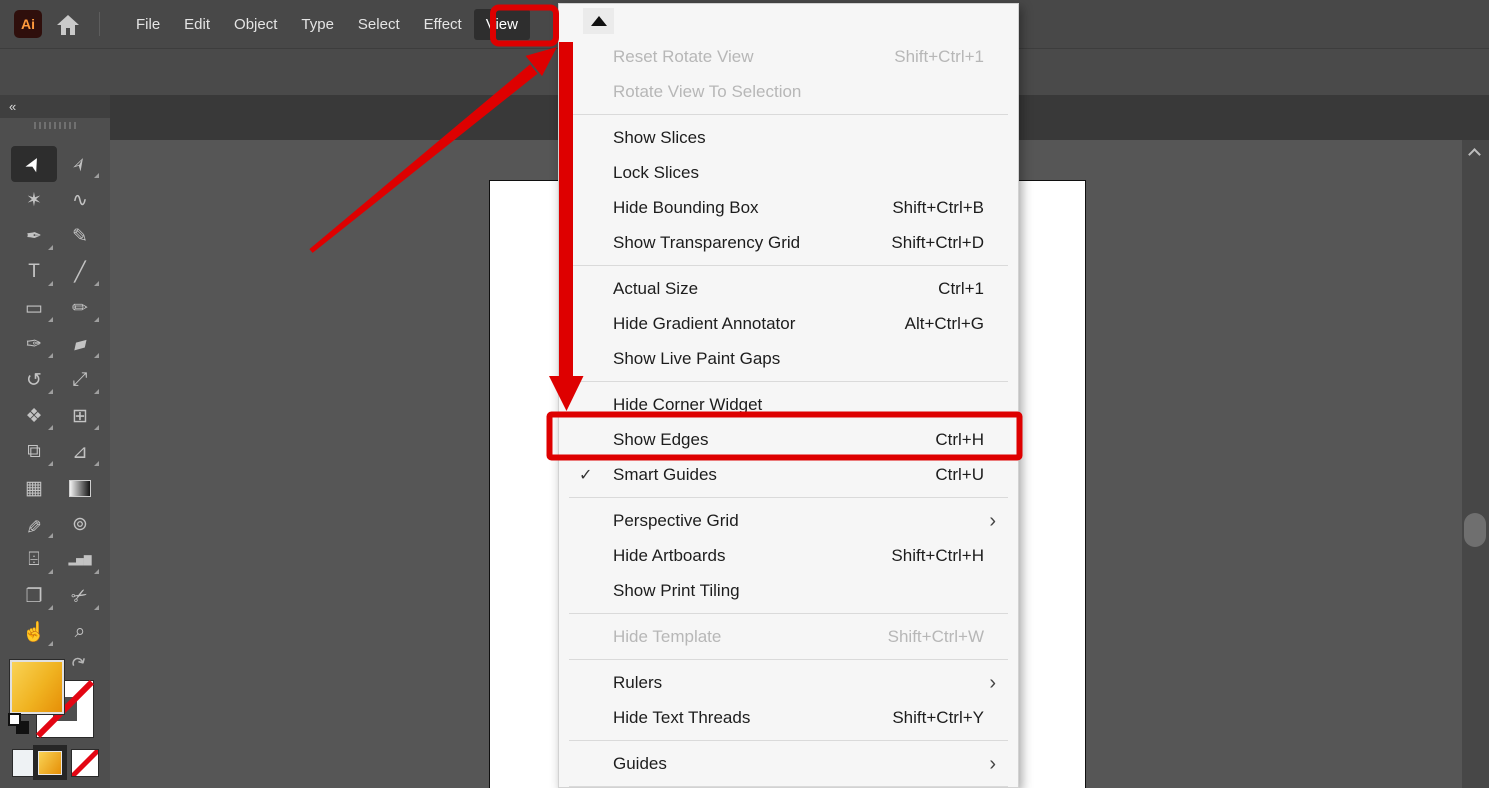  Describe the element at coordinates (788, 207) in the screenshot. I see `menu-item-hide-bounding-box: Hide Bounding Box Shift+Ctrl+B` at that location.